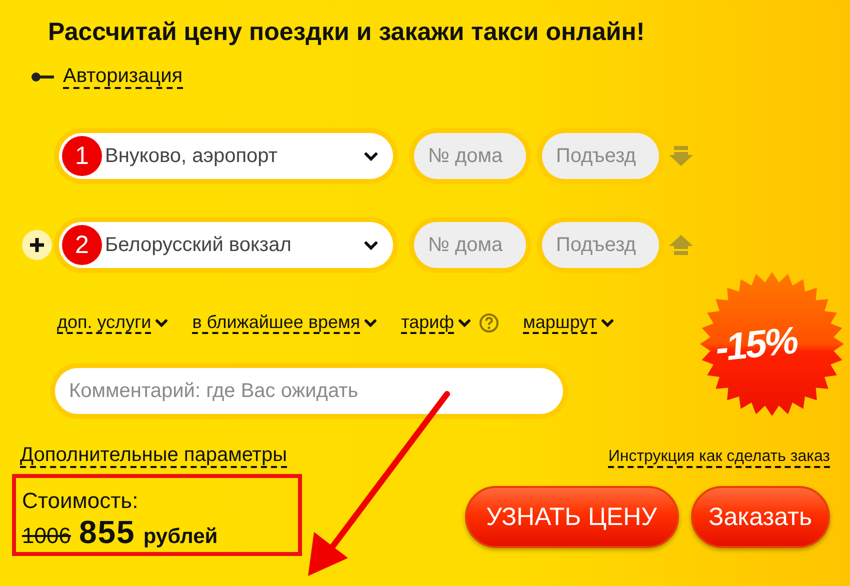 This screenshot has height=586, width=850. What do you see at coordinates (104, 323) in the screenshot?
I see `option-link: доп. услуги` at bounding box center [104, 323].